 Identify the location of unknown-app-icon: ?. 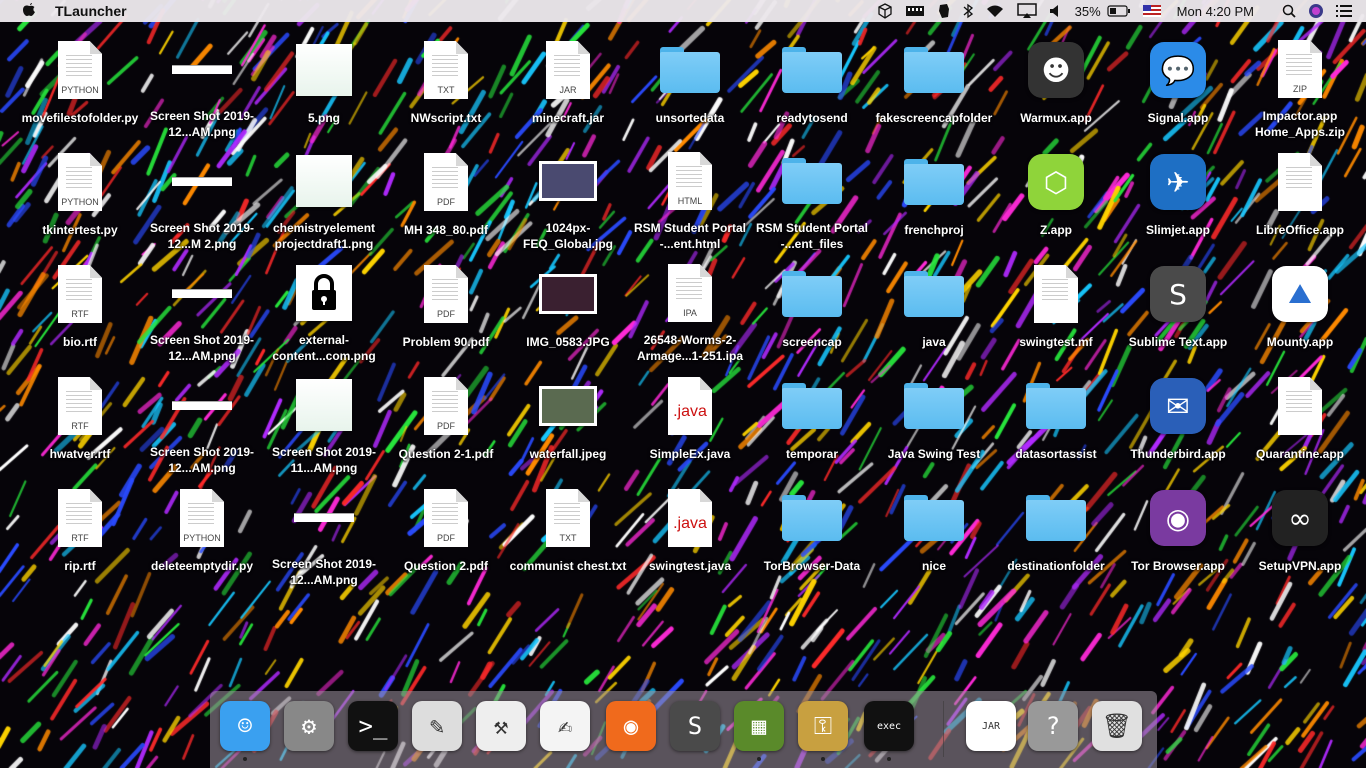
(1053, 726).